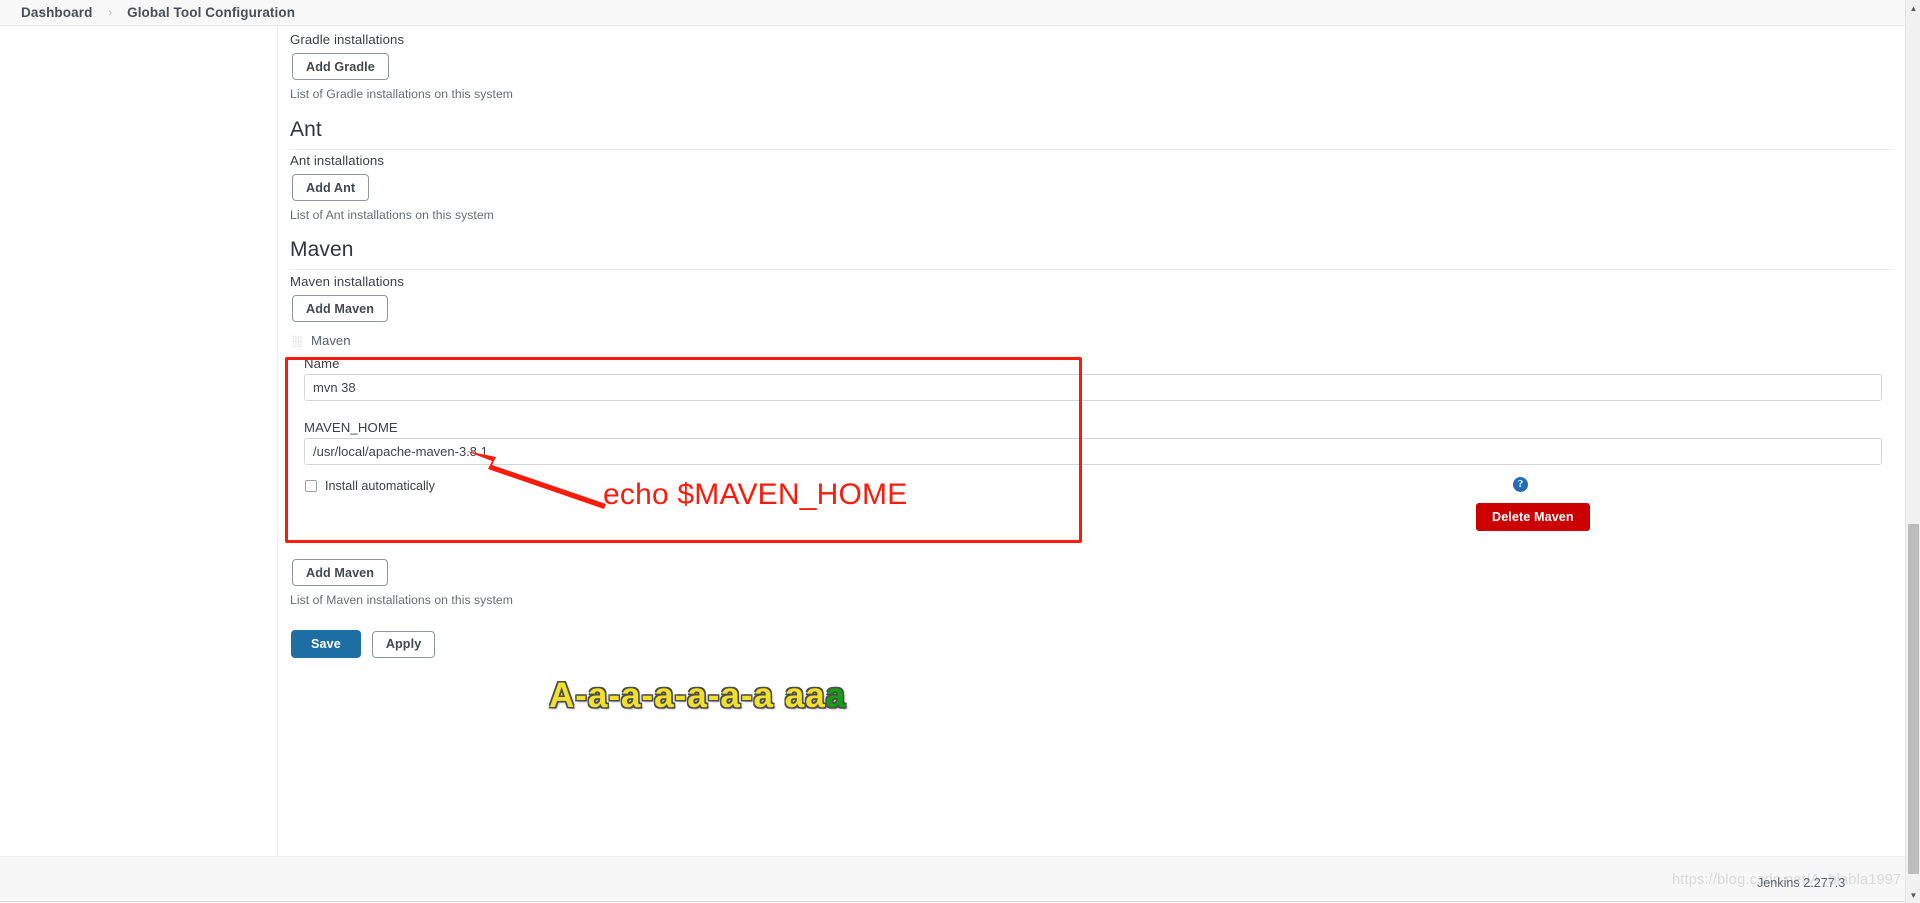 The image size is (1920, 903). What do you see at coordinates (1913, 895) in the screenshot?
I see `scroll-down-arrow-icon: ▼` at bounding box center [1913, 895].